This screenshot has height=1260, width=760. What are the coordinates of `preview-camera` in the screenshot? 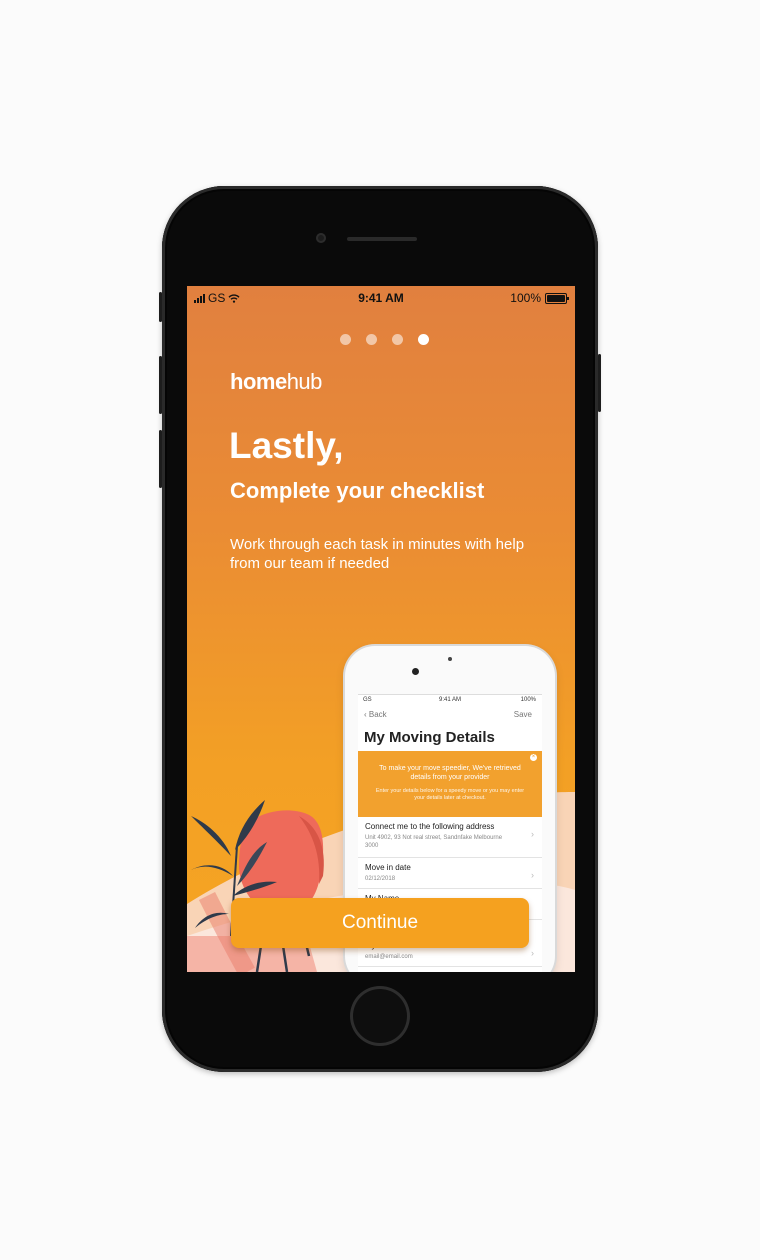 It's located at (415, 671).